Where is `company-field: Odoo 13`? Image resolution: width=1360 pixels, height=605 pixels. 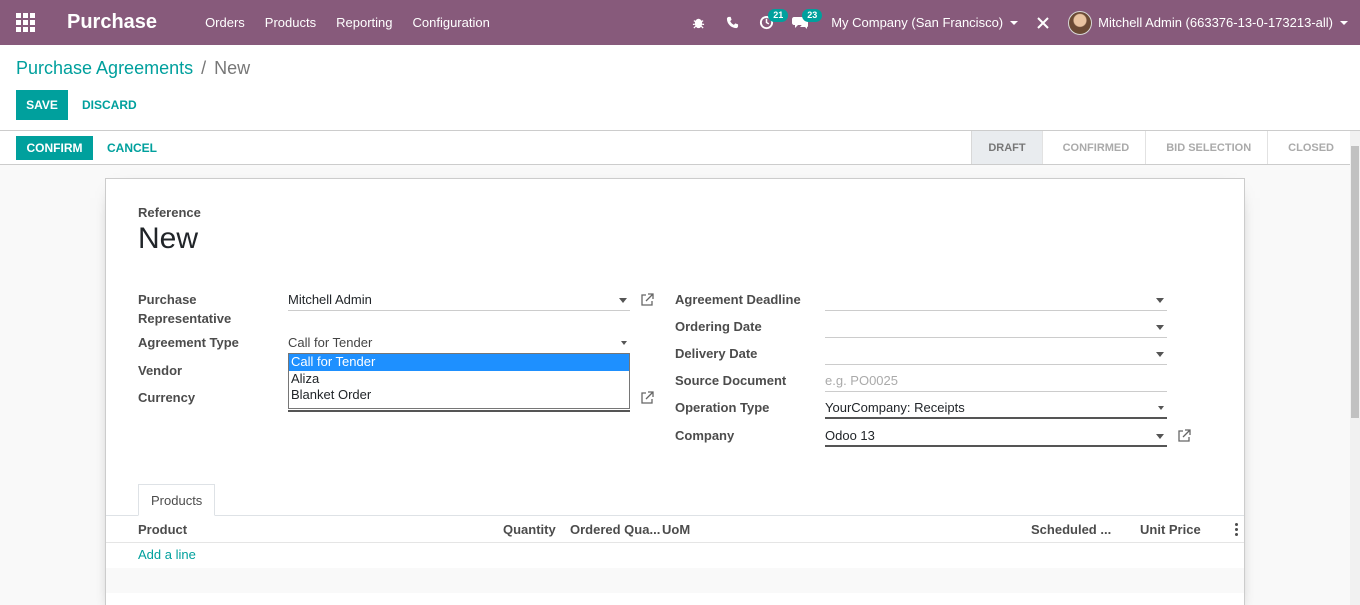 company-field: Odoo 13 is located at coordinates (996, 436).